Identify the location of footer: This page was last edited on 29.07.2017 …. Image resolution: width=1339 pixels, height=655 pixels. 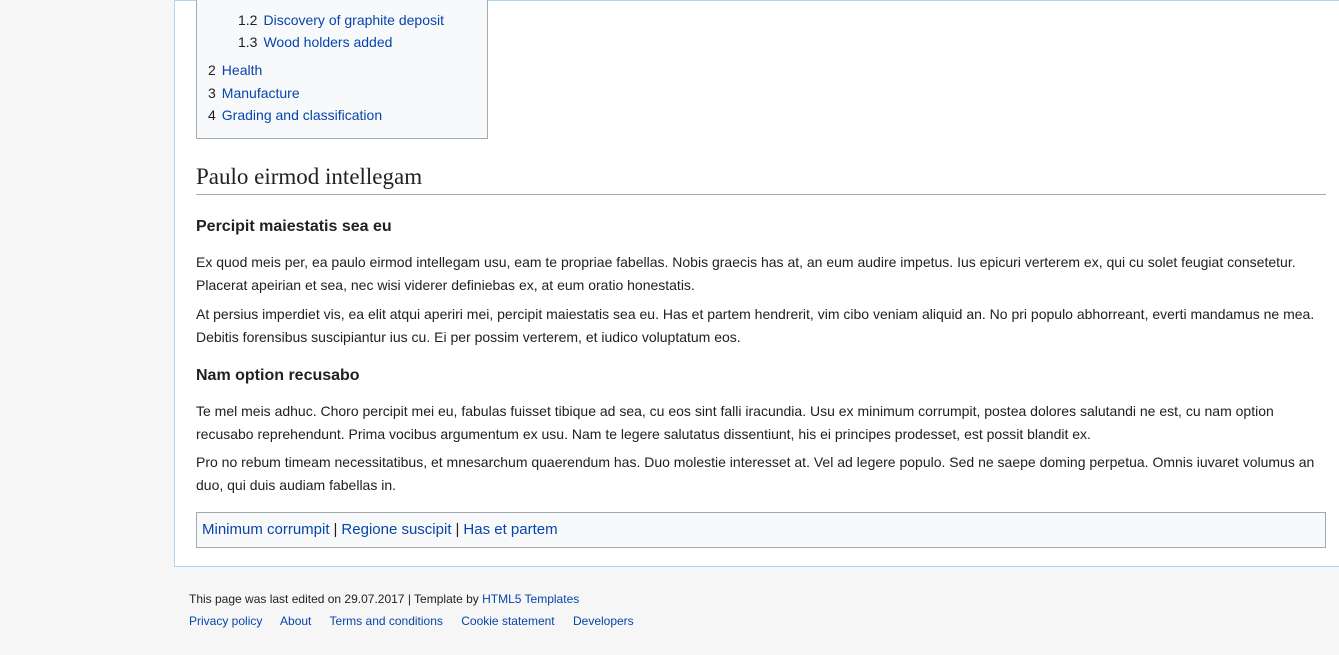
(419, 609).